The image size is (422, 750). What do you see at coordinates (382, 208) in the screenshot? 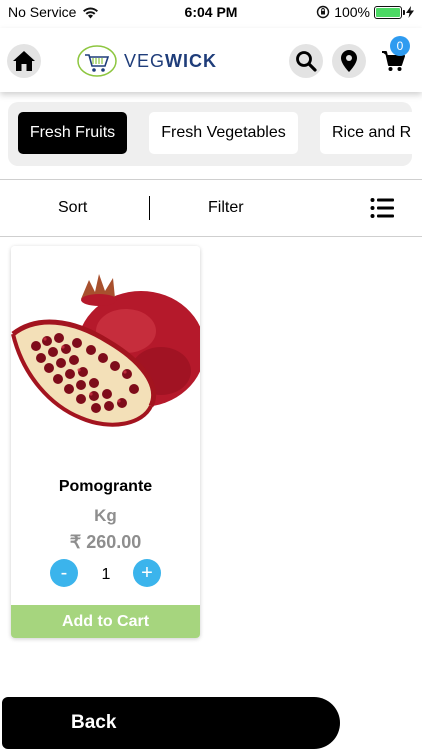
I see `list-view-icon` at bounding box center [382, 208].